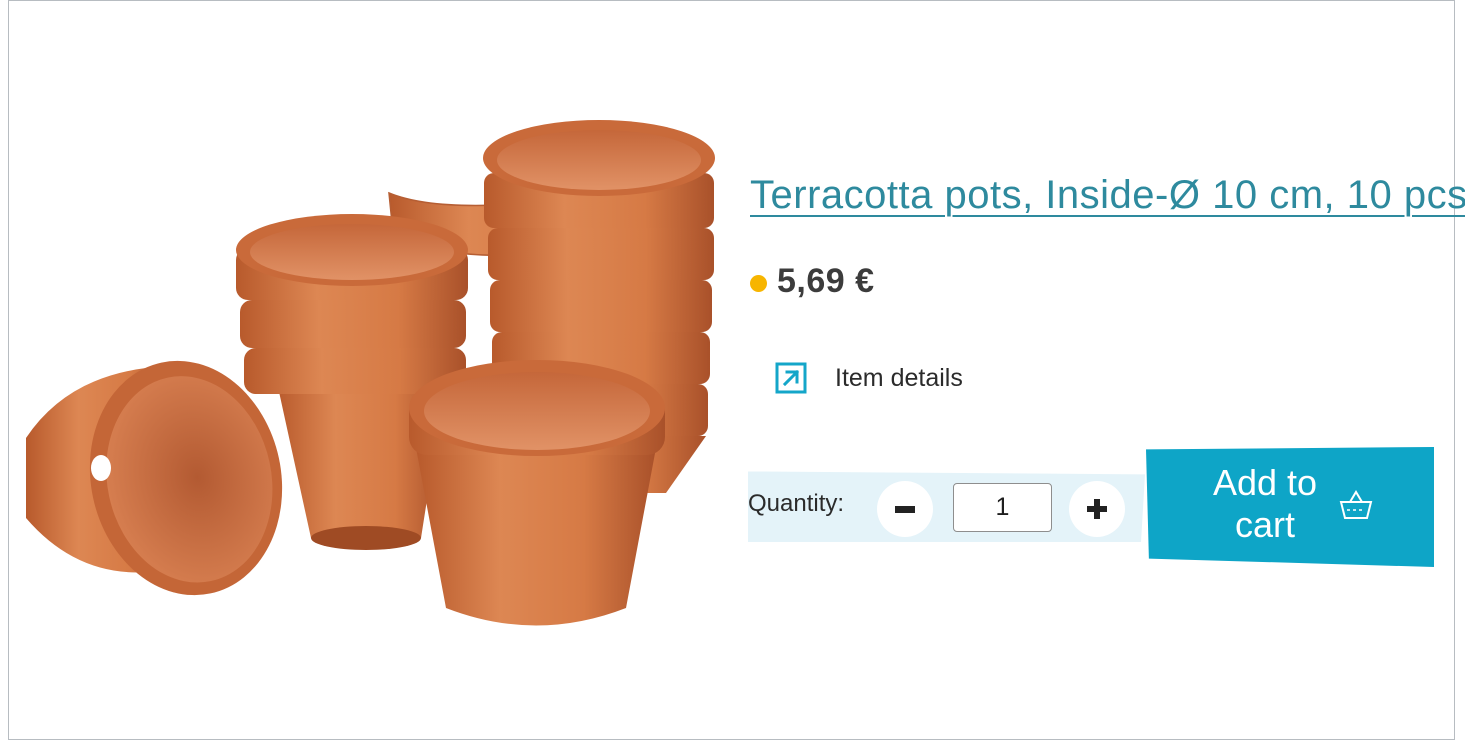 The height and width of the screenshot is (740, 1465). I want to click on item-details-label: Item details, so click(899, 377).